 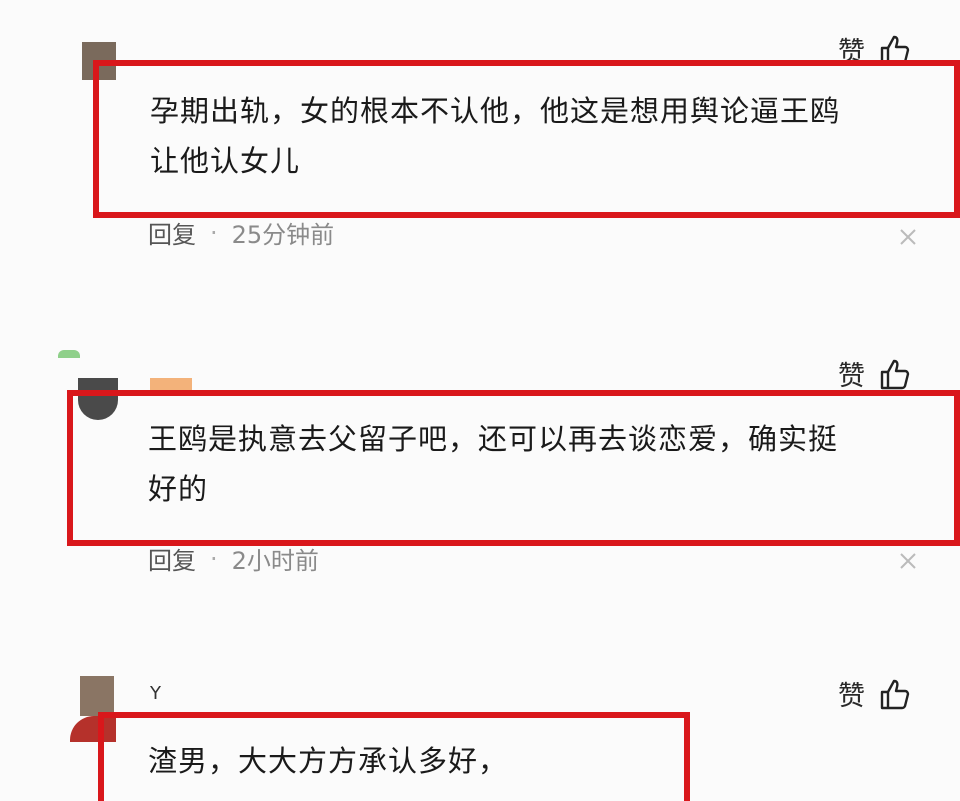 What do you see at coordinates (495, 136) in the screenshot?
I see `comment-text: 孕期出轨，女的根本不认他，他这是想用舆论逼王鸥 让他认女儿` at bounding box center [495, 136].